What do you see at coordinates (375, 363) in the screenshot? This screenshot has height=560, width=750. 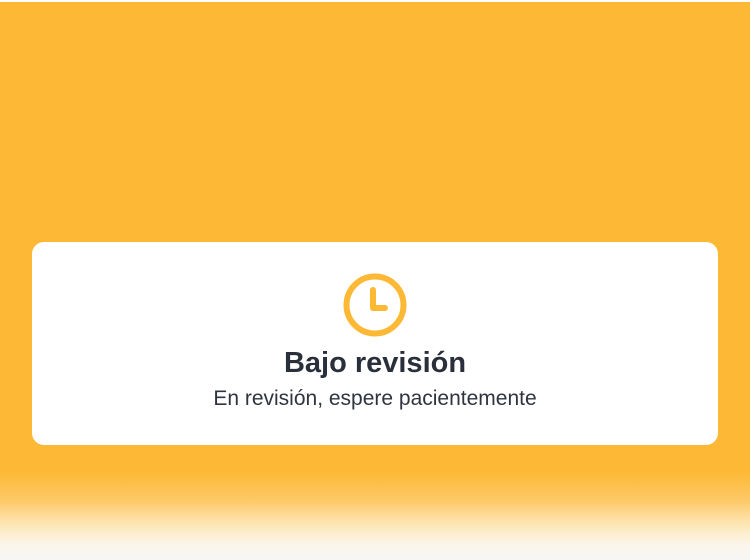 I see `status-title: Bajo revisión` at bounding box center [375, 363].